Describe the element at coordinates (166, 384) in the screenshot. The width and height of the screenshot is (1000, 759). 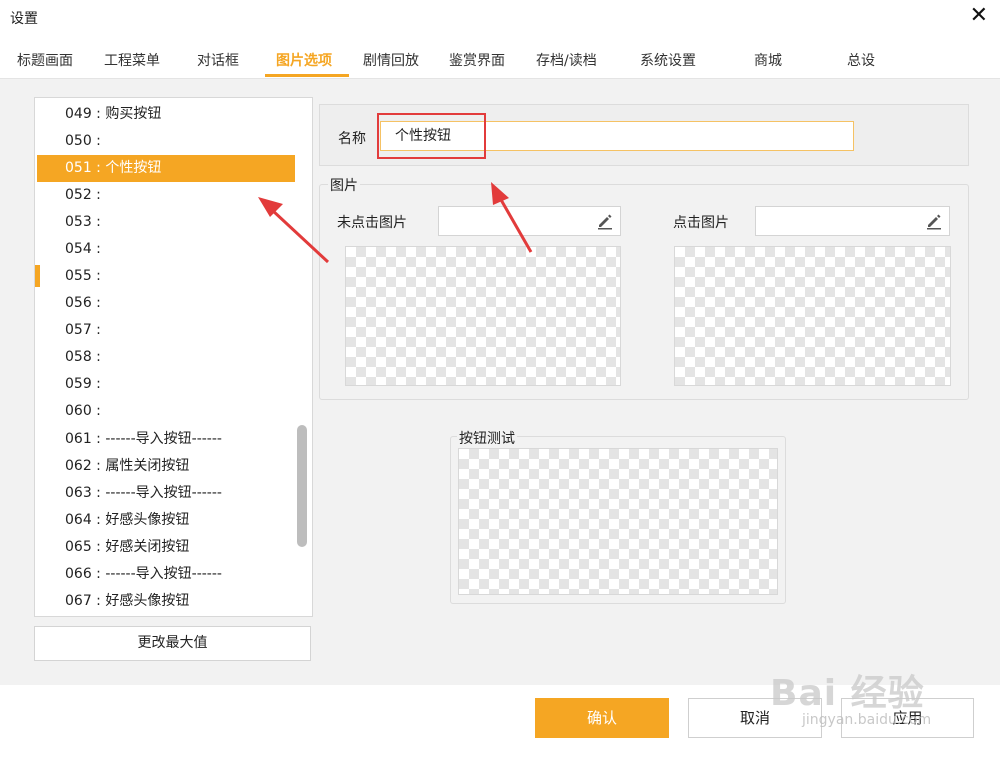
I see `list-item: 059 :` at that location.